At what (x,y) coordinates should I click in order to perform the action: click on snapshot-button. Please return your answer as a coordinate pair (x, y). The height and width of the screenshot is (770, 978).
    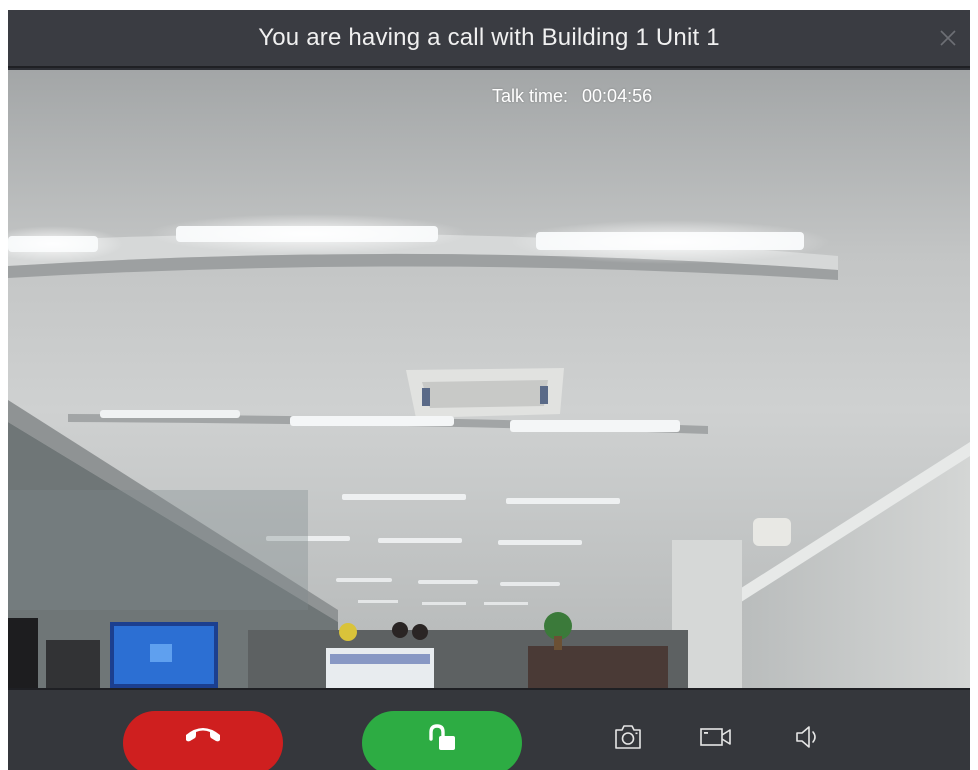
    Looking at the image, I should click on (628, 737).